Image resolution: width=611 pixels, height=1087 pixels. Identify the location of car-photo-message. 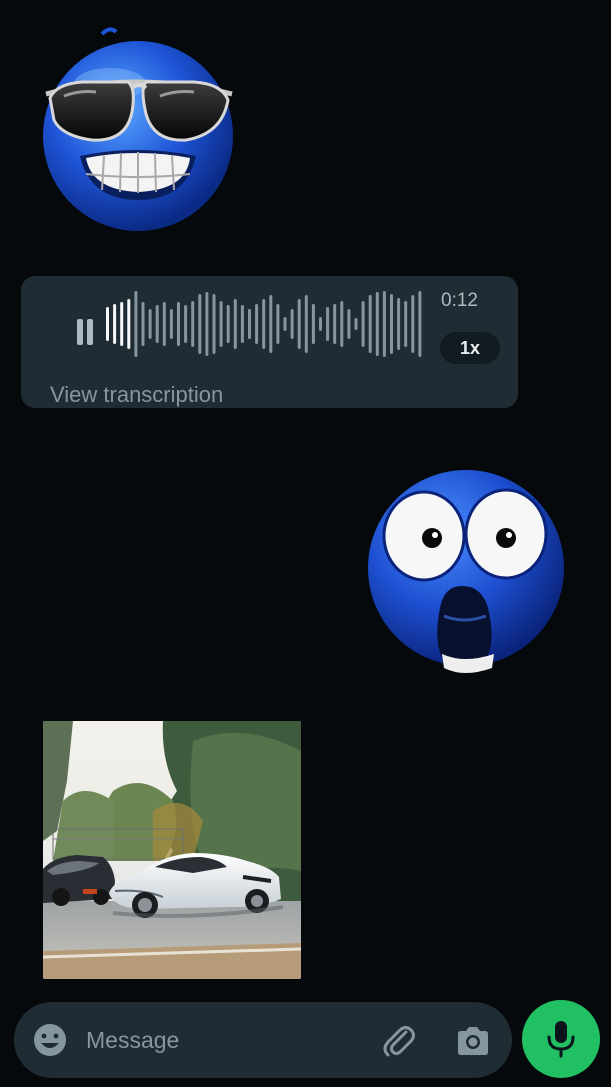
(172, 850).